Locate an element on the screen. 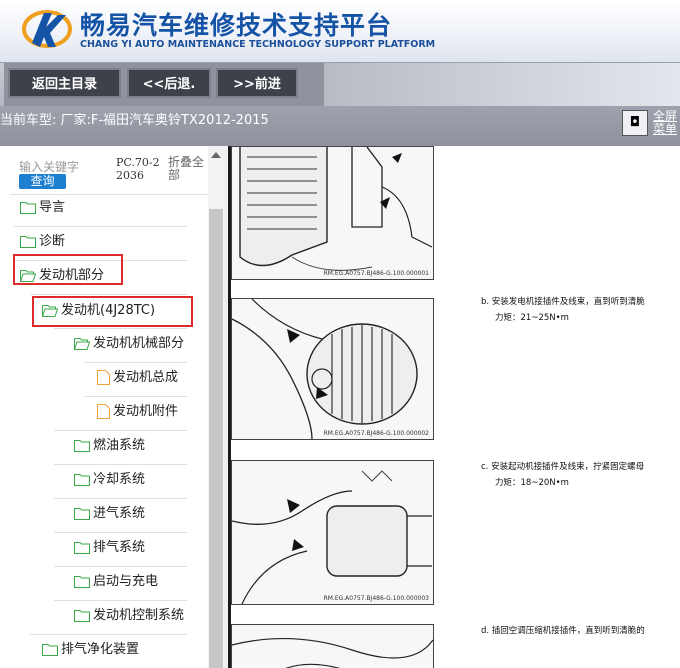  tree-item-emission-control: 排气净化装置 is located at coordinates (90, 650).